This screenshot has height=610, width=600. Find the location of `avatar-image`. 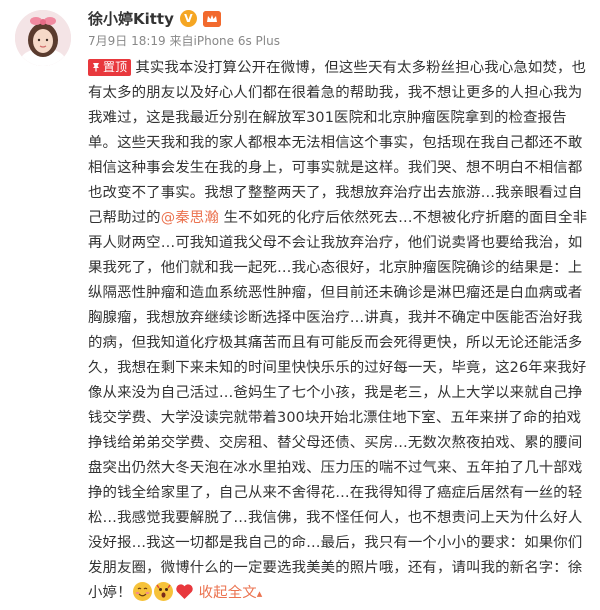

avatar-image is located at coordinates (43, 38).